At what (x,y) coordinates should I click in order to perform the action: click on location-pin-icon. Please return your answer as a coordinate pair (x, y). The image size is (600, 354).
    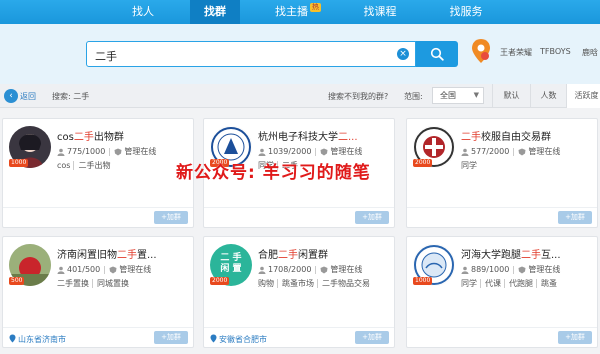
    Looking at the image, I should click on (481, 51).